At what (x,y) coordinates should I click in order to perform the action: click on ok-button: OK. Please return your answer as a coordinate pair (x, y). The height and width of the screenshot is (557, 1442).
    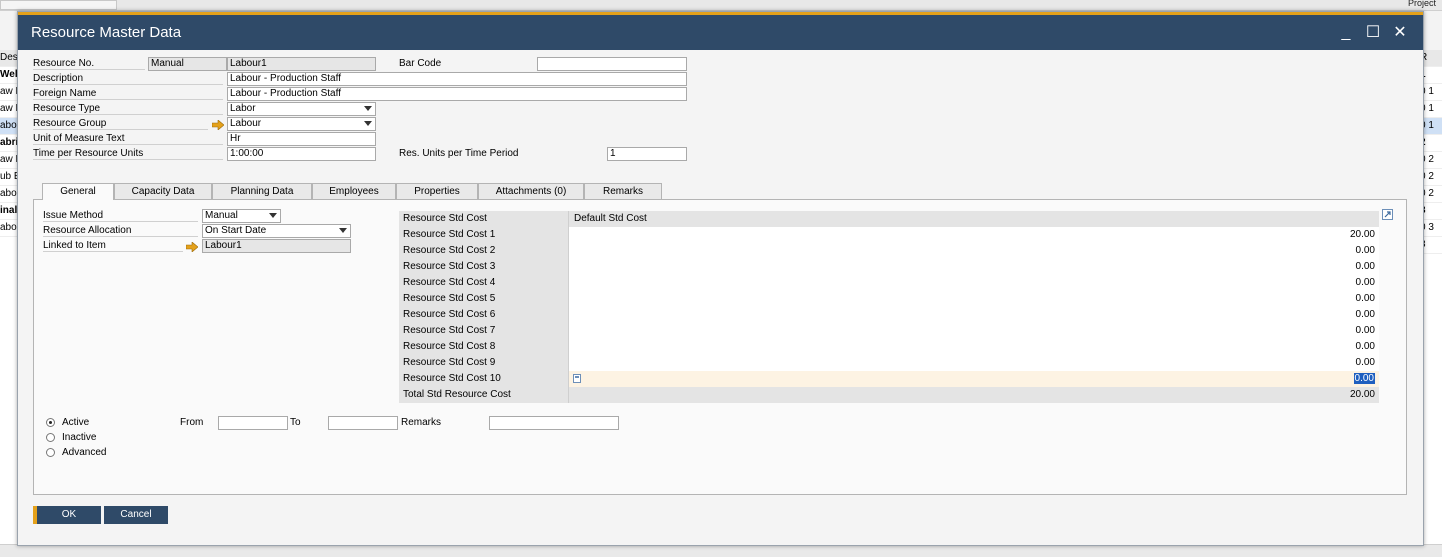
    Looking at the image, I should click on (67, 515).